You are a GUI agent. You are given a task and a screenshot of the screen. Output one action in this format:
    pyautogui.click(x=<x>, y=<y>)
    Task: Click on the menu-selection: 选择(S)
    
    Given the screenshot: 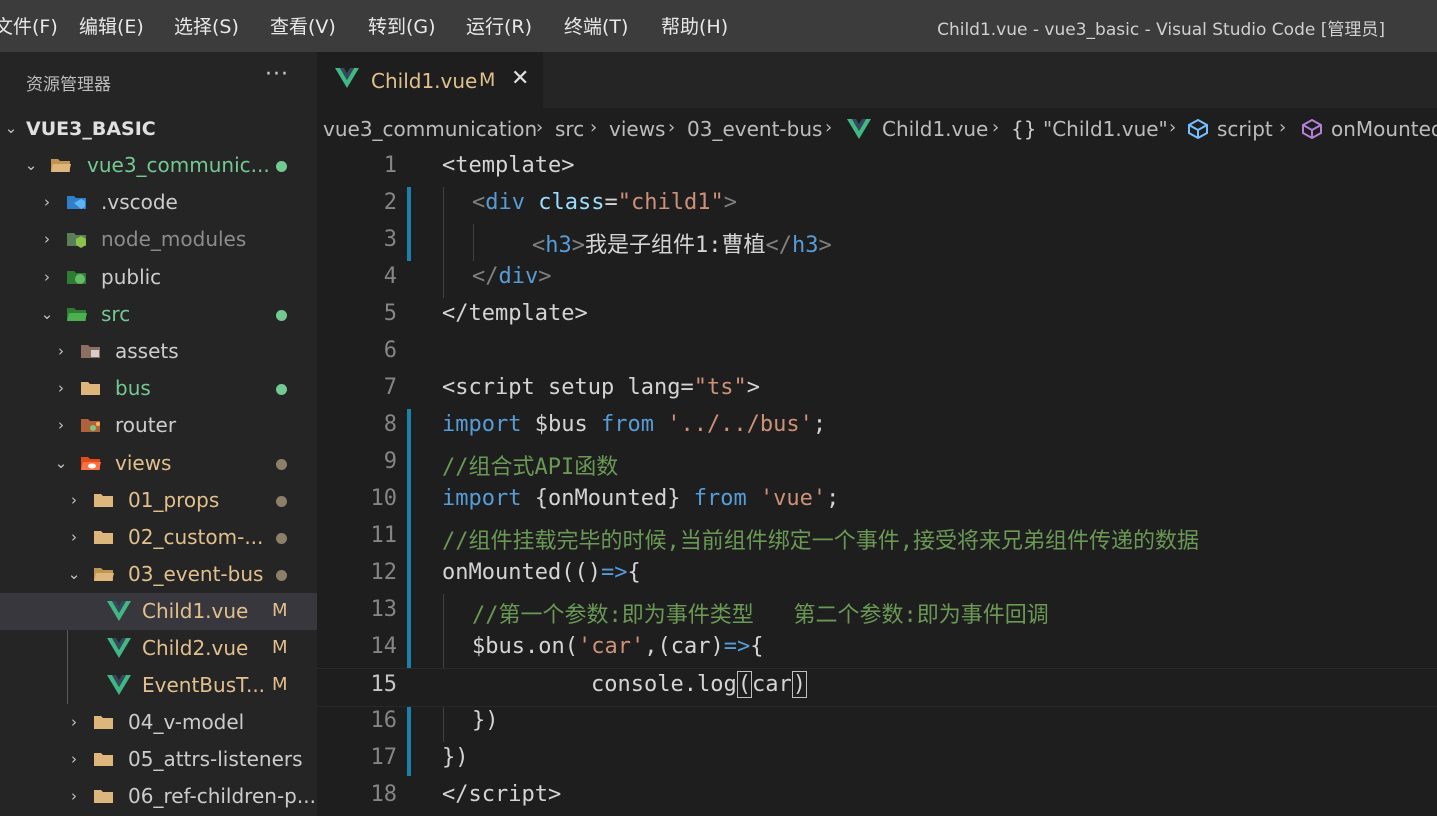 What is the action you would take?
    pyautogui.click(x=206, y=25)
    